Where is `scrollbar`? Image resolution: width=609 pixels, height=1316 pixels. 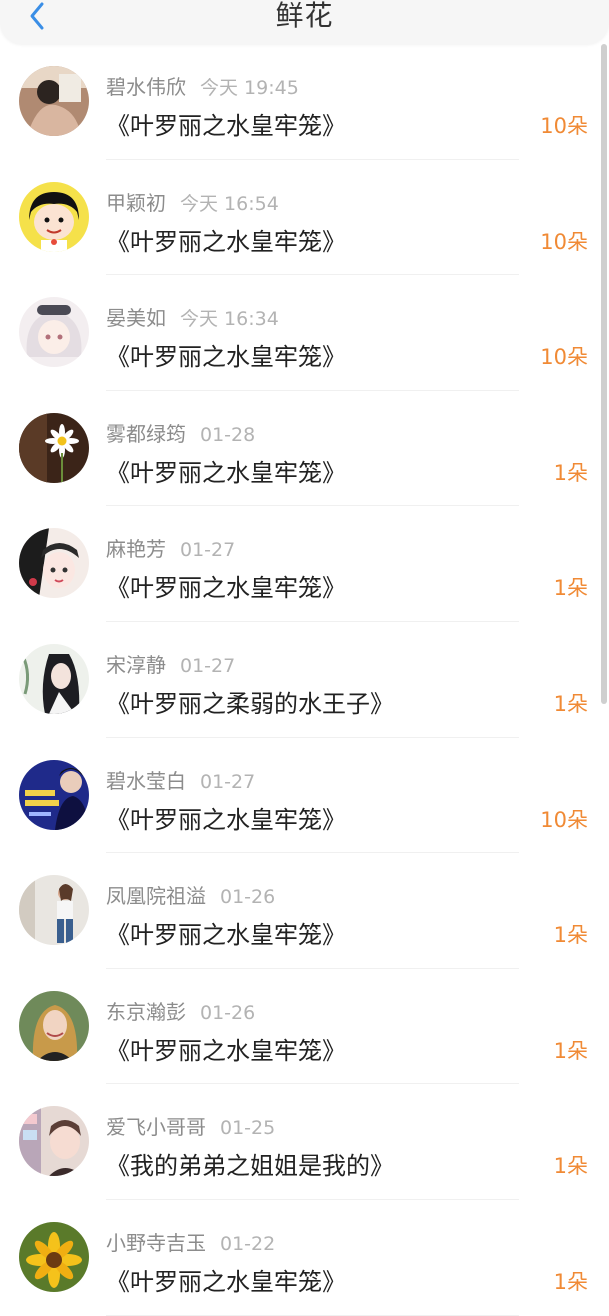
scrollbar is located at coordinates (604, 374).